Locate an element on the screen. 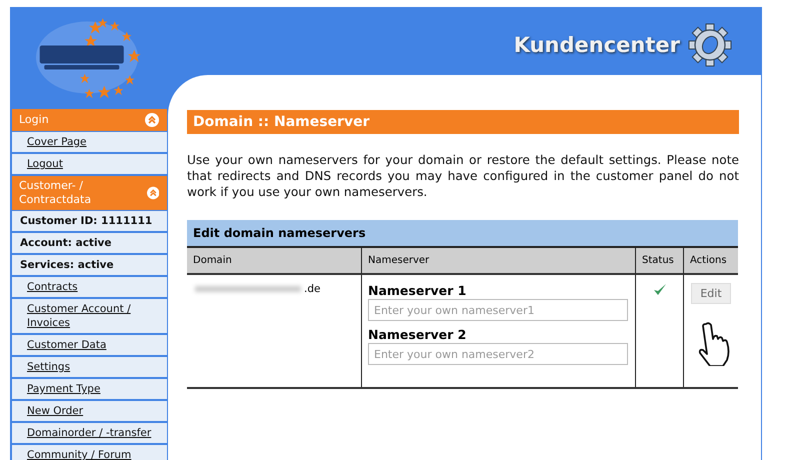  edit-button: Edit is located at coordinates (711, 293).